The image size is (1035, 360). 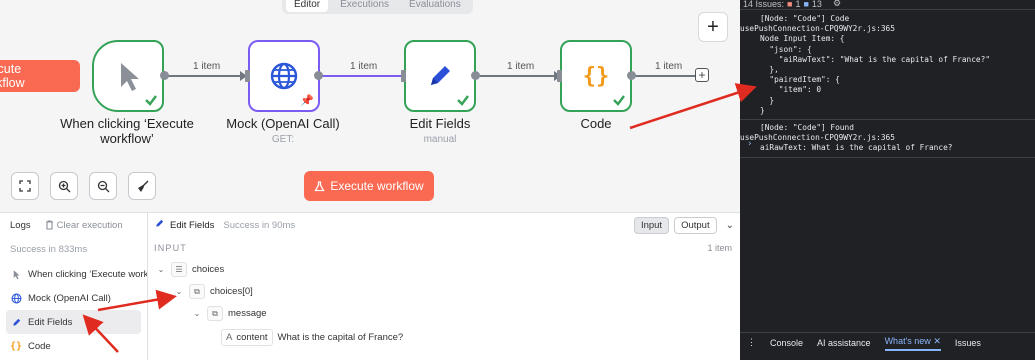 What do you see at coordinates (49, 225) in the screenshot?
I see `trash-icon` at bounding box center [49, 225].